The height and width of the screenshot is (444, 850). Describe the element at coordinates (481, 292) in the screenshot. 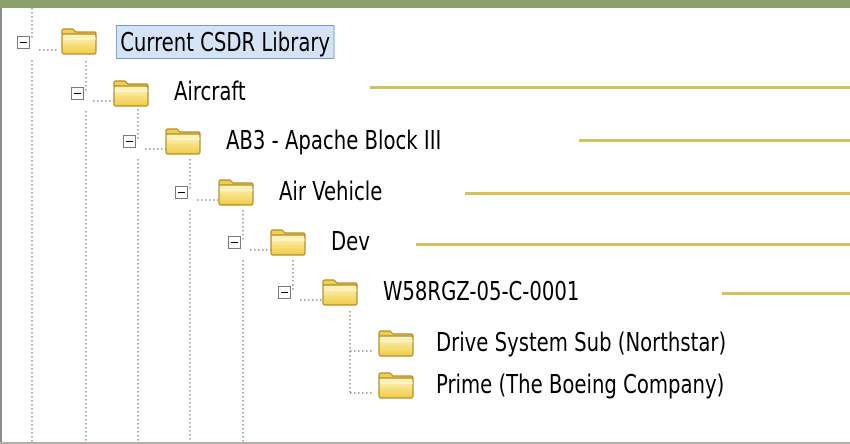

I see `tree-node-contract: W58RGZ-05-C-0001` at that location.